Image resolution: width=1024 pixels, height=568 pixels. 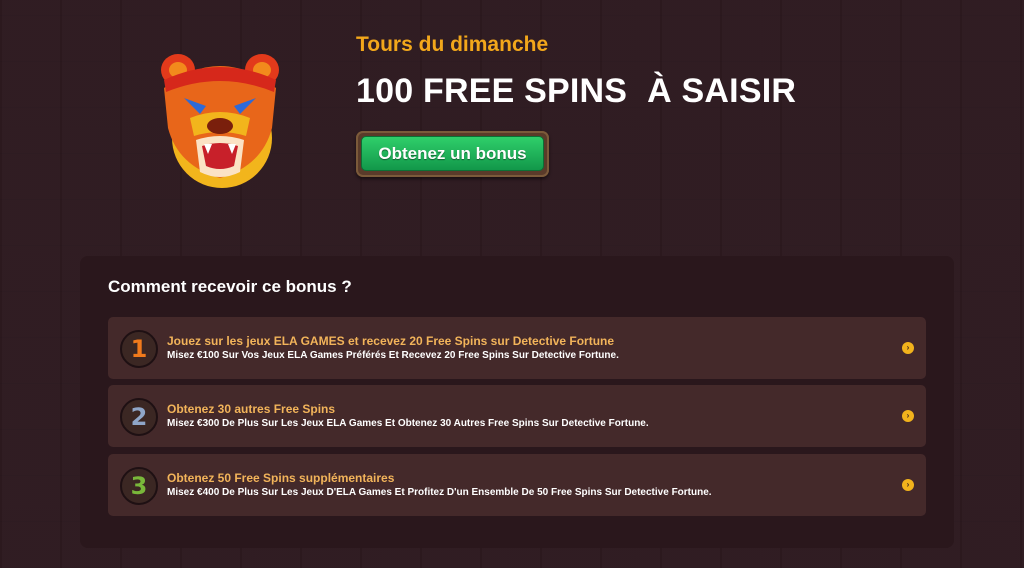 I want to click on step-number: 3, so click(x=139, y=486).